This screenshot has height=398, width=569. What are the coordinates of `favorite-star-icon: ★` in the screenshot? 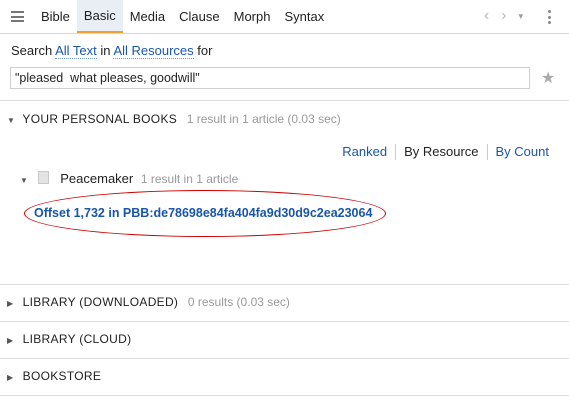 It's located at (548, 78).